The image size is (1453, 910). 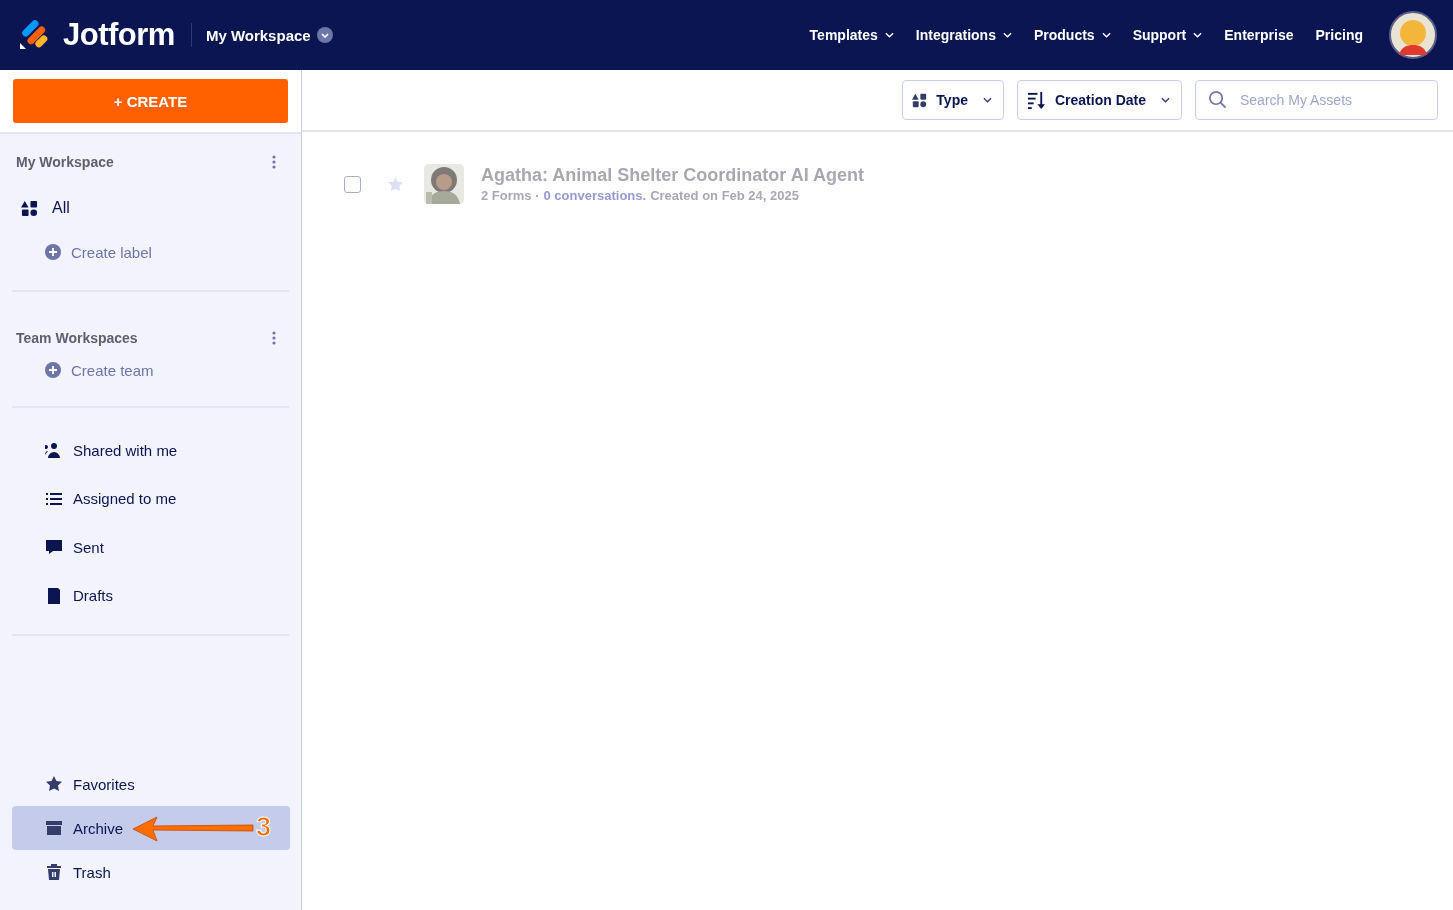 I want to click on sidebar-item: Trash, so click(x=151, y=872).